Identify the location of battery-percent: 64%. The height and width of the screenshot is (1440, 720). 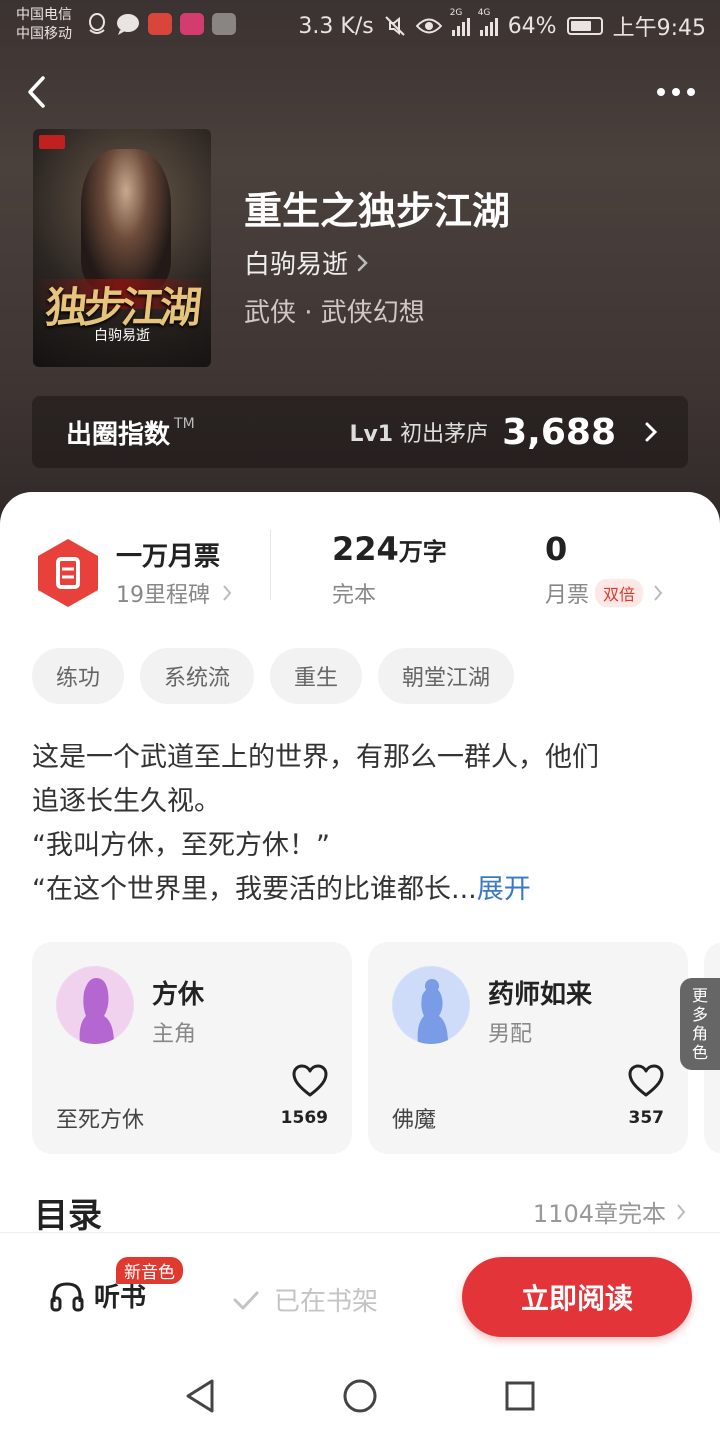
(532, 26).